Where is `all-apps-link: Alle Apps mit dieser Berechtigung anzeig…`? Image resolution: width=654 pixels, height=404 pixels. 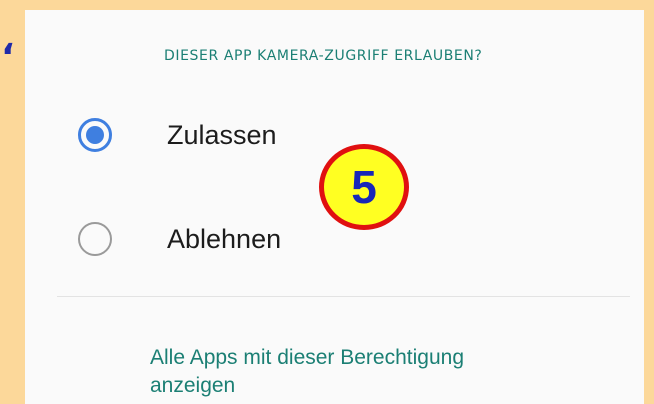 all-apps-link: Alle Apps mit dieser Berechtigung anzeig… is located at coordinates (350, 372).